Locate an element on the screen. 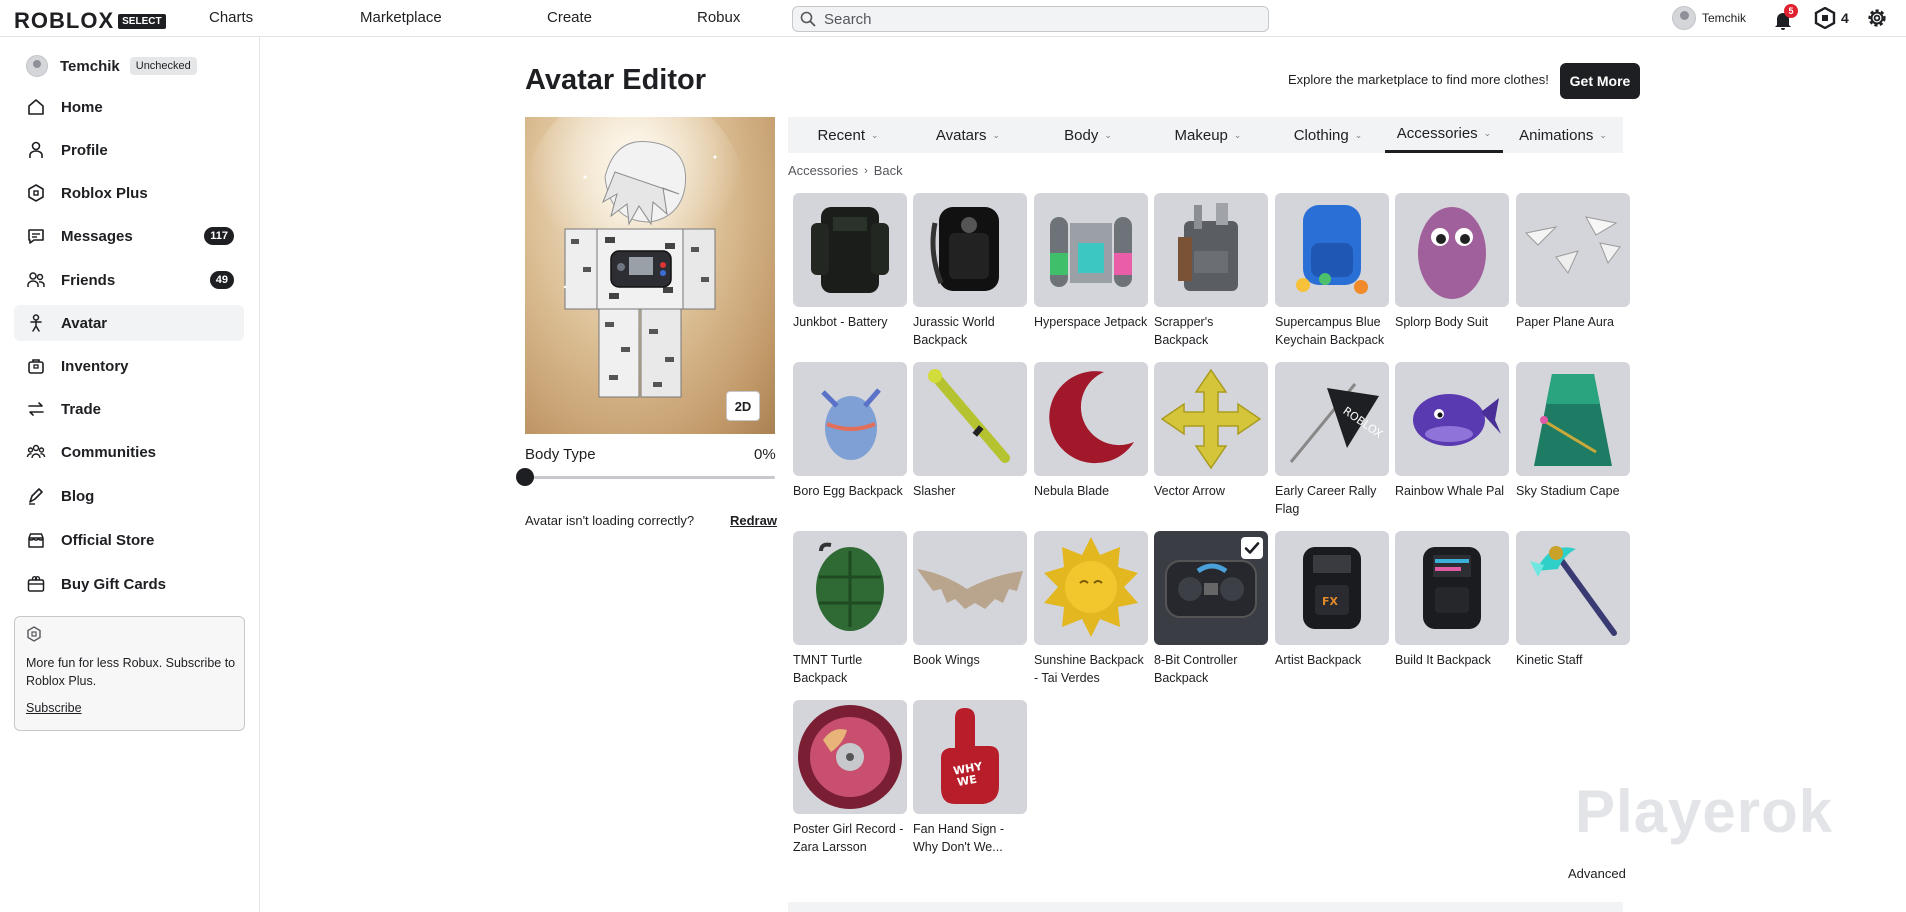  sidebar-item-buy-gift-cards: Buy Gift Cards is located at coordinates (129, 584).